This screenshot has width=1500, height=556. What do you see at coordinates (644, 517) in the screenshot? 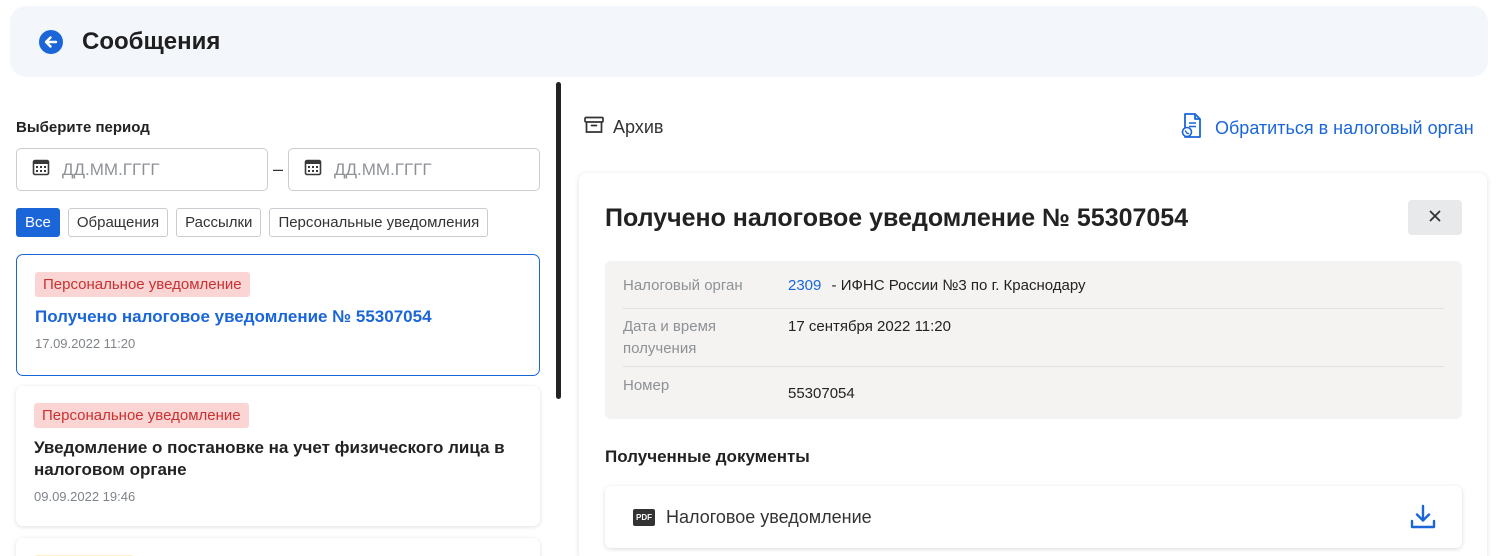
I see `pdf-icon: PDF` at bounding box center [644, 517].